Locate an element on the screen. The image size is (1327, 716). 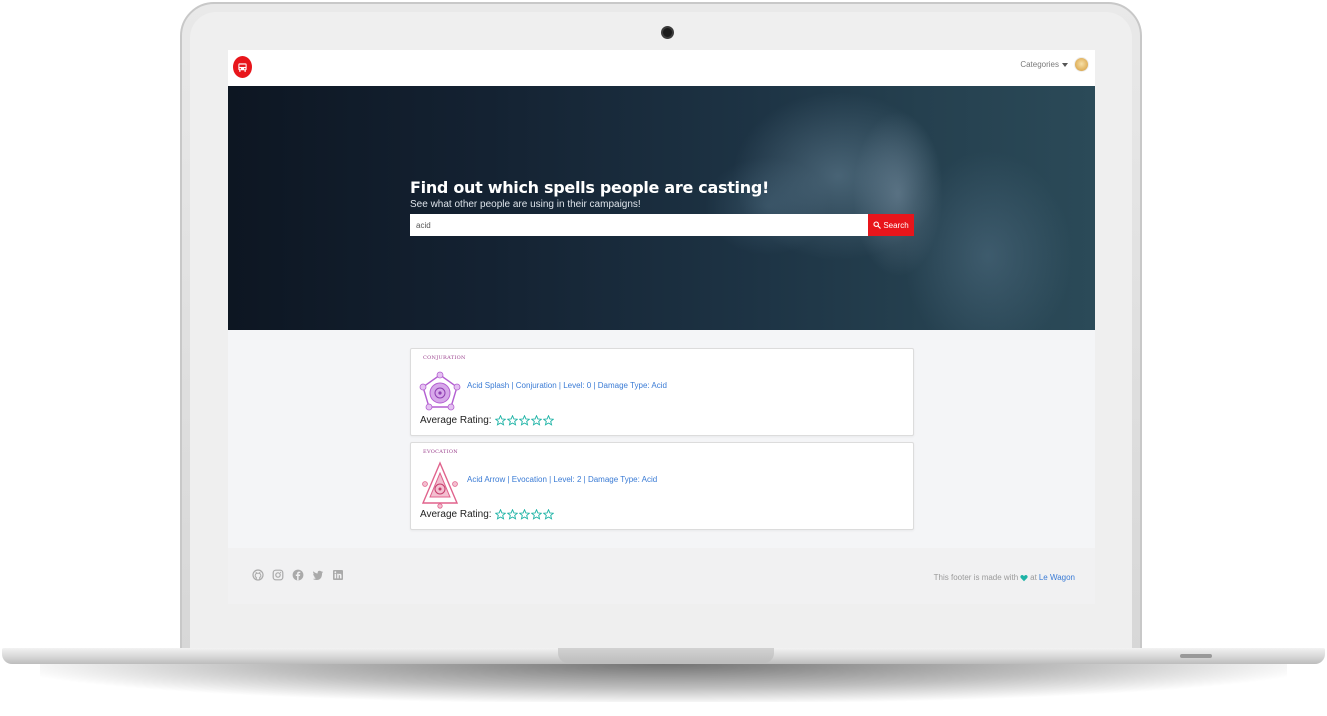
categories-dropdown: Categories is located at coordinates (1044, 64).